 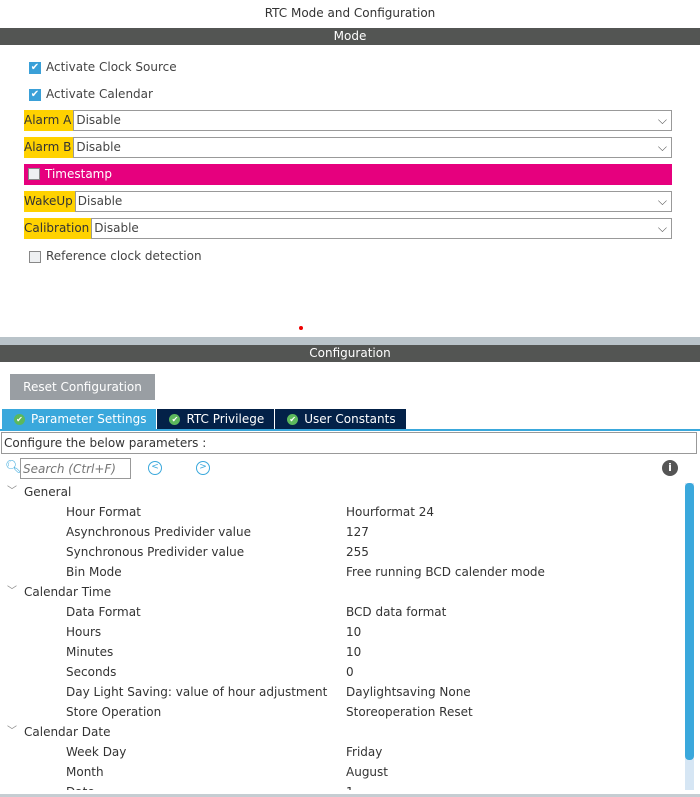 I want to click on parameter-row: Store Operation Storeoperation Reset, so click(x=342, y=712).